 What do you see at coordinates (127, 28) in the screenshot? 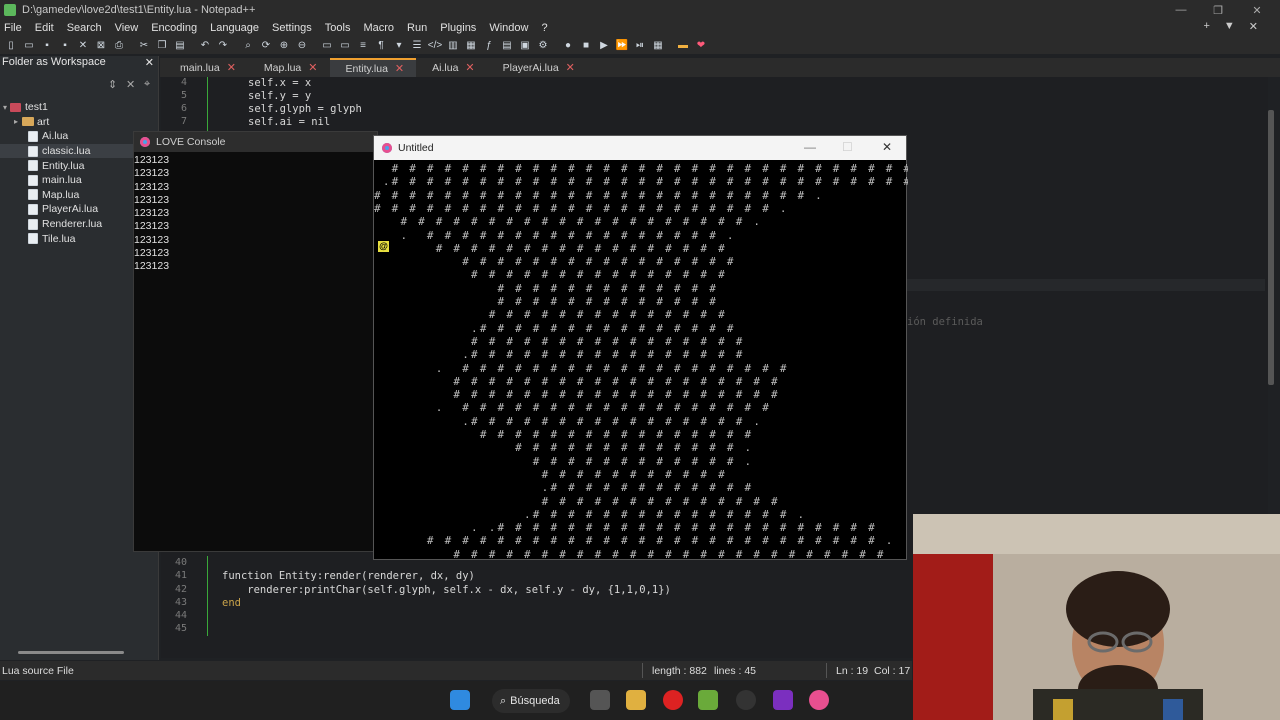
I see `menu-view: View` at bounding box center [127, 28].